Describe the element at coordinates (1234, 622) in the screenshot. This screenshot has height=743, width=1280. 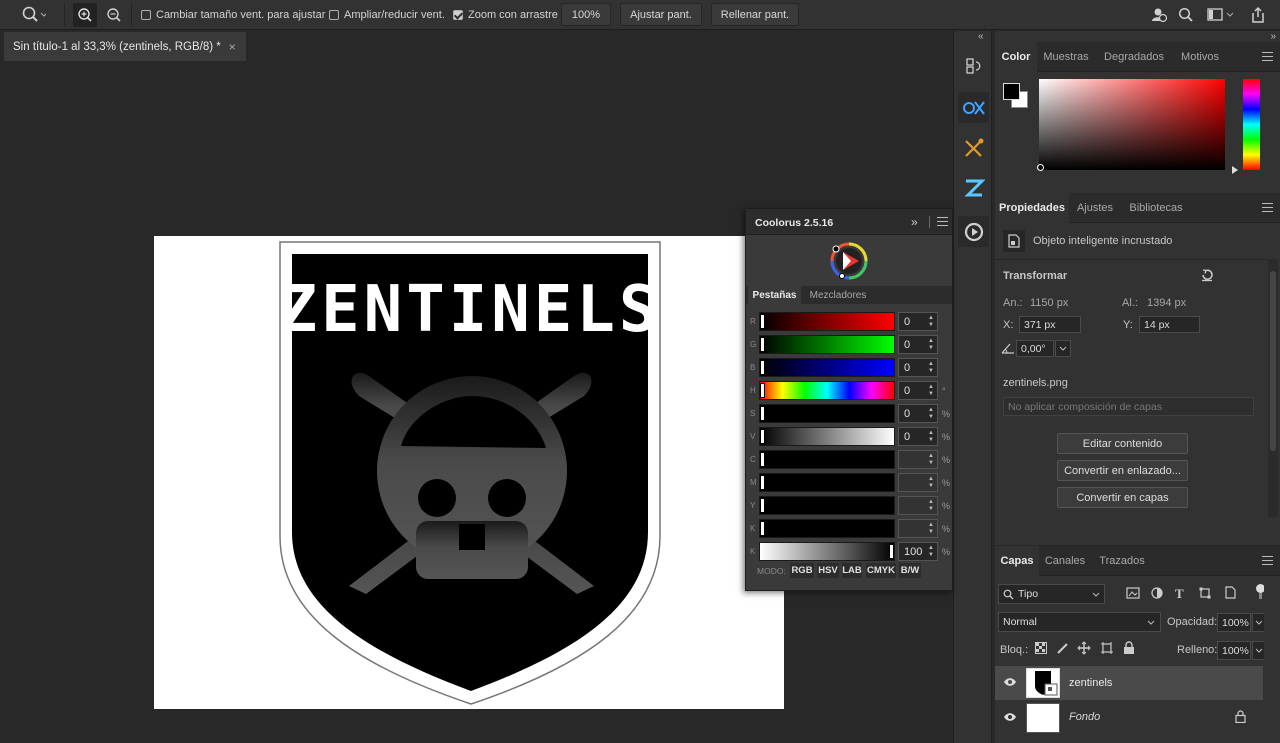
I see `opacity-field: 100%` at that location.